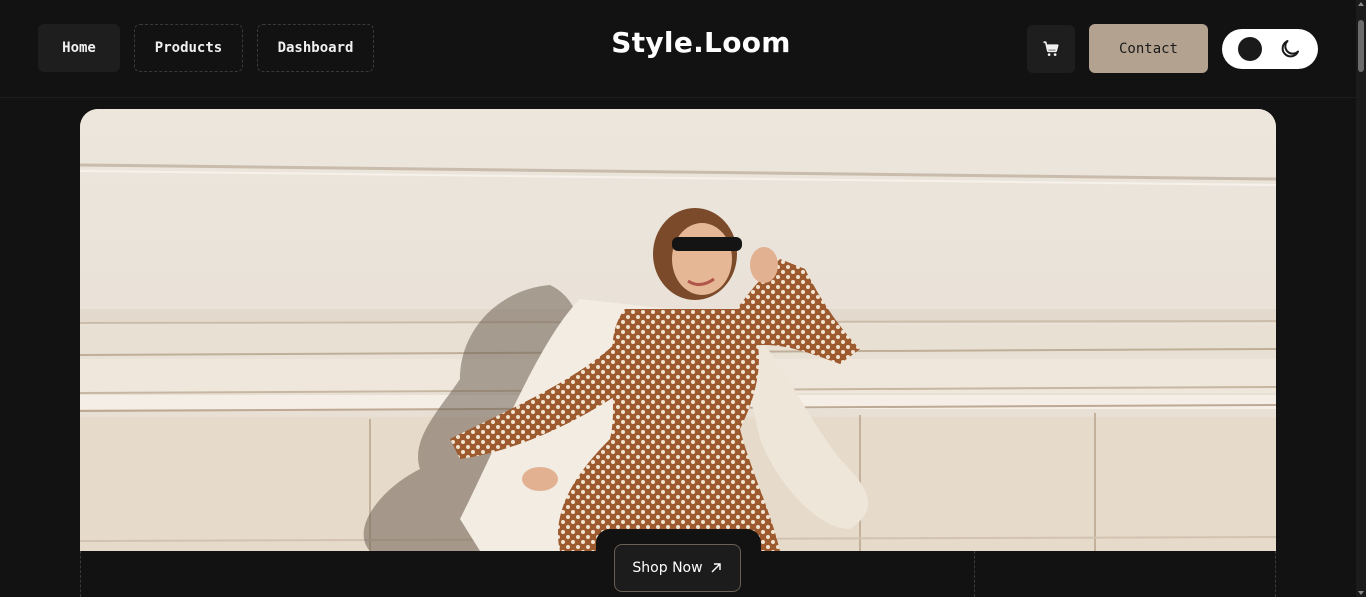  Describe the element at coordinates (716, 568) in the screenshot. I see `arrow-up-right-icon` at that location.